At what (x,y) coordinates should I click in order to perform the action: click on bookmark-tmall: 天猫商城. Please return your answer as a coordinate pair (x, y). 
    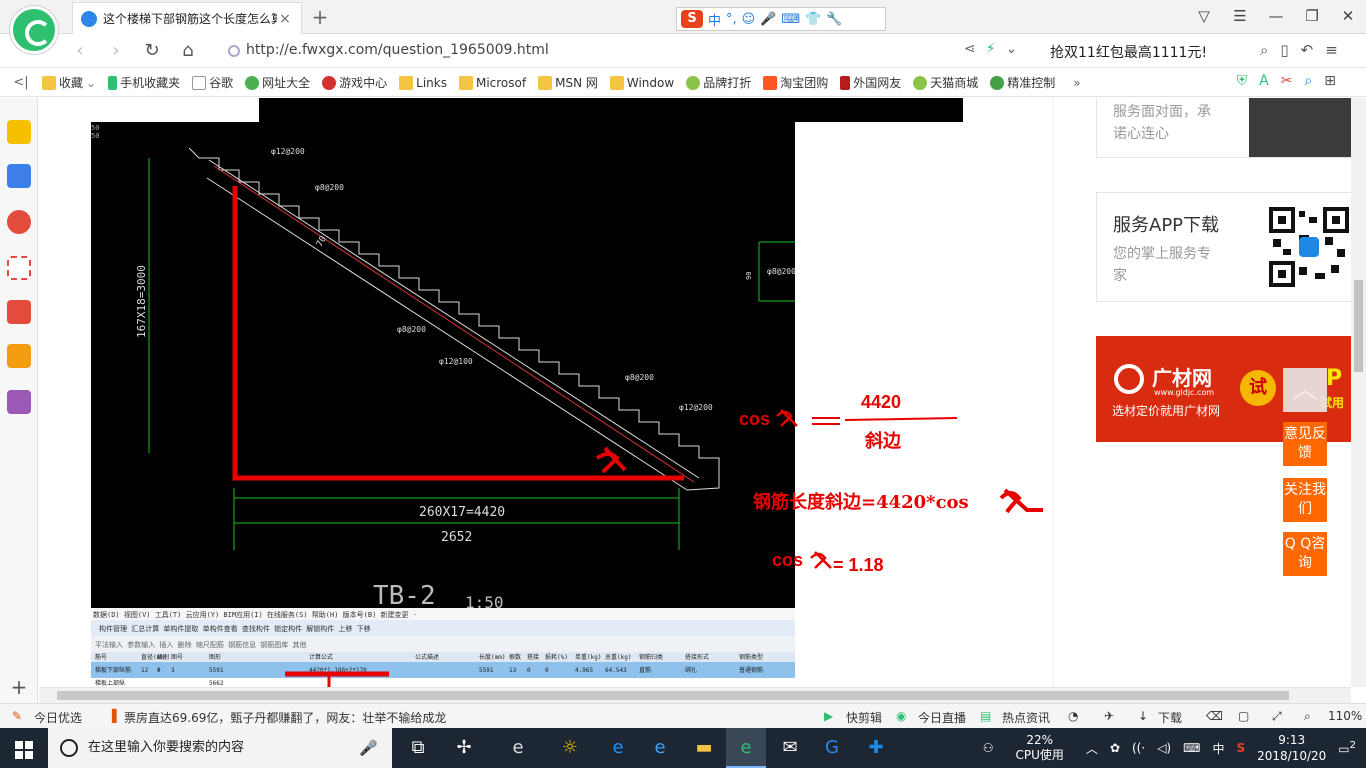
    Looking at the image, I should click on (945, 82).